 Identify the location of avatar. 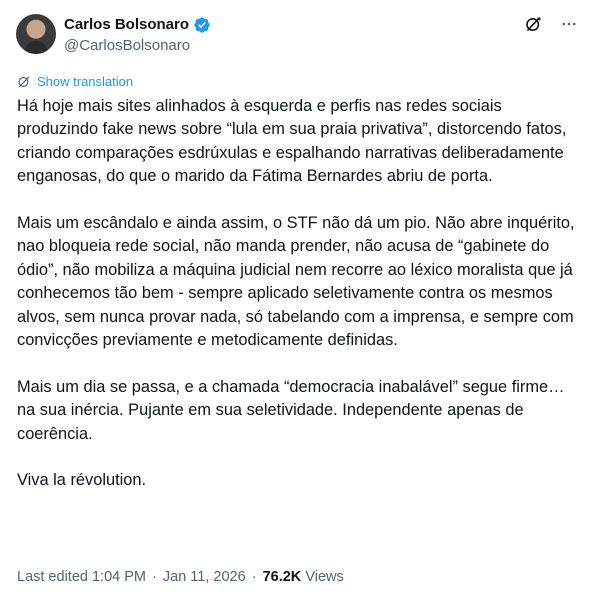
(36, 34).